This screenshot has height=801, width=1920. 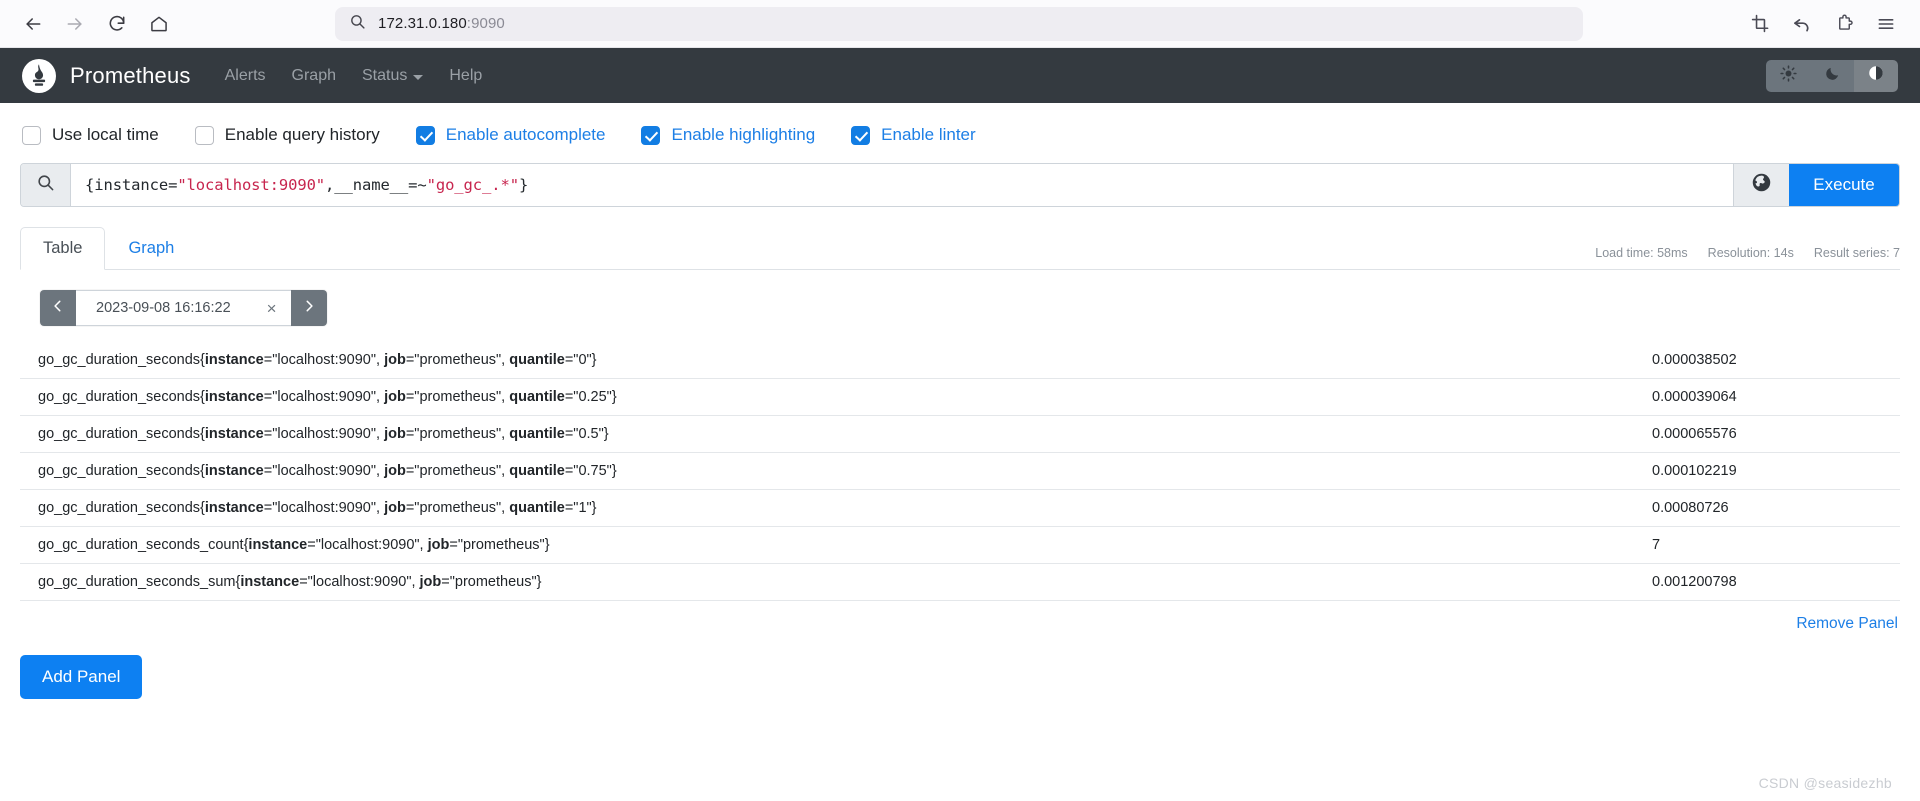 What do you see at coordinates (33, 24) in the screenshot?
I see `back-button` at bounding box center [33, 24].